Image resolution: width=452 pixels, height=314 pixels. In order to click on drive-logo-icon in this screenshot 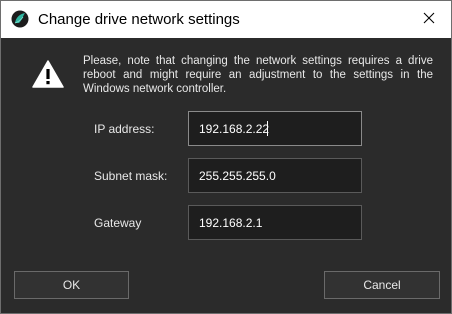, I will do `click(20, 19)`.